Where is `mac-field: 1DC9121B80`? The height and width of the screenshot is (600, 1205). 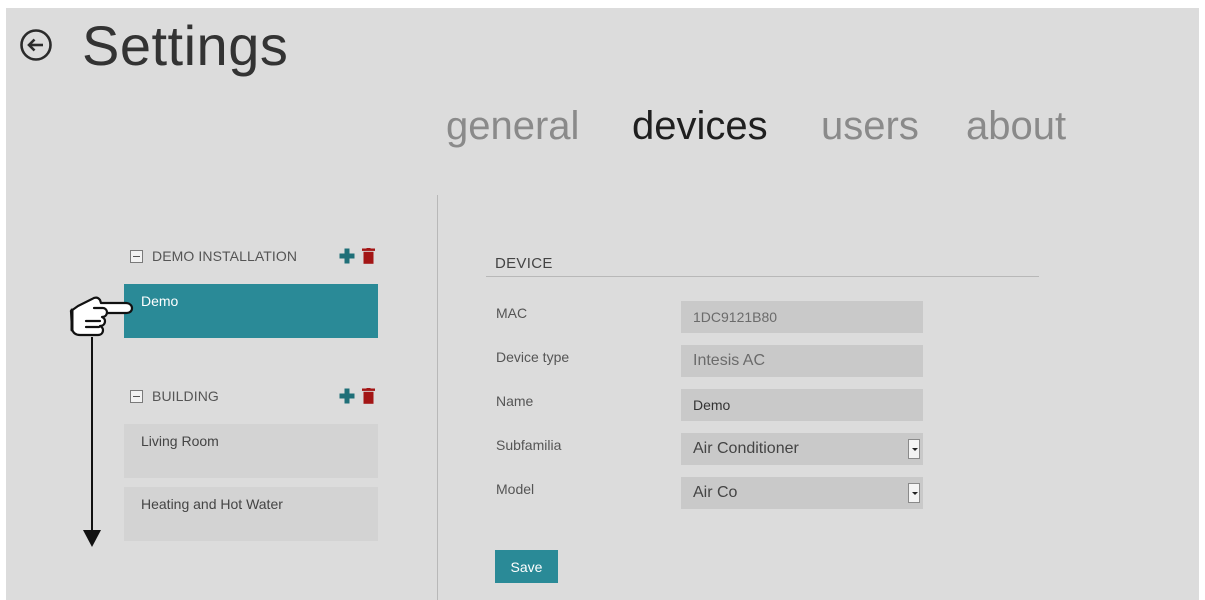 mac-field: 1DC9121B80 is located at coordinates (802, 317).